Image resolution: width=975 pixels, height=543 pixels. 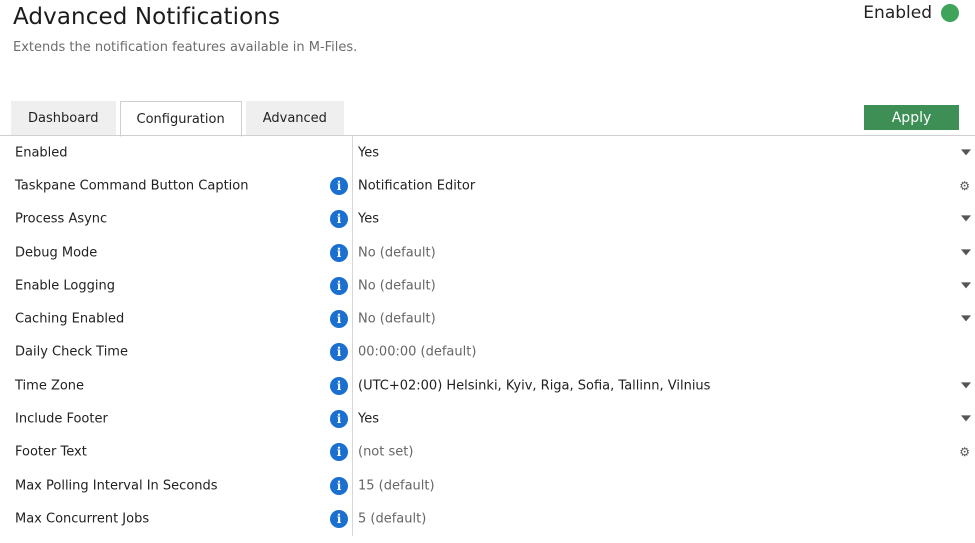 I want to click on status-indicator: Enabled, so click(x=911, y=13).